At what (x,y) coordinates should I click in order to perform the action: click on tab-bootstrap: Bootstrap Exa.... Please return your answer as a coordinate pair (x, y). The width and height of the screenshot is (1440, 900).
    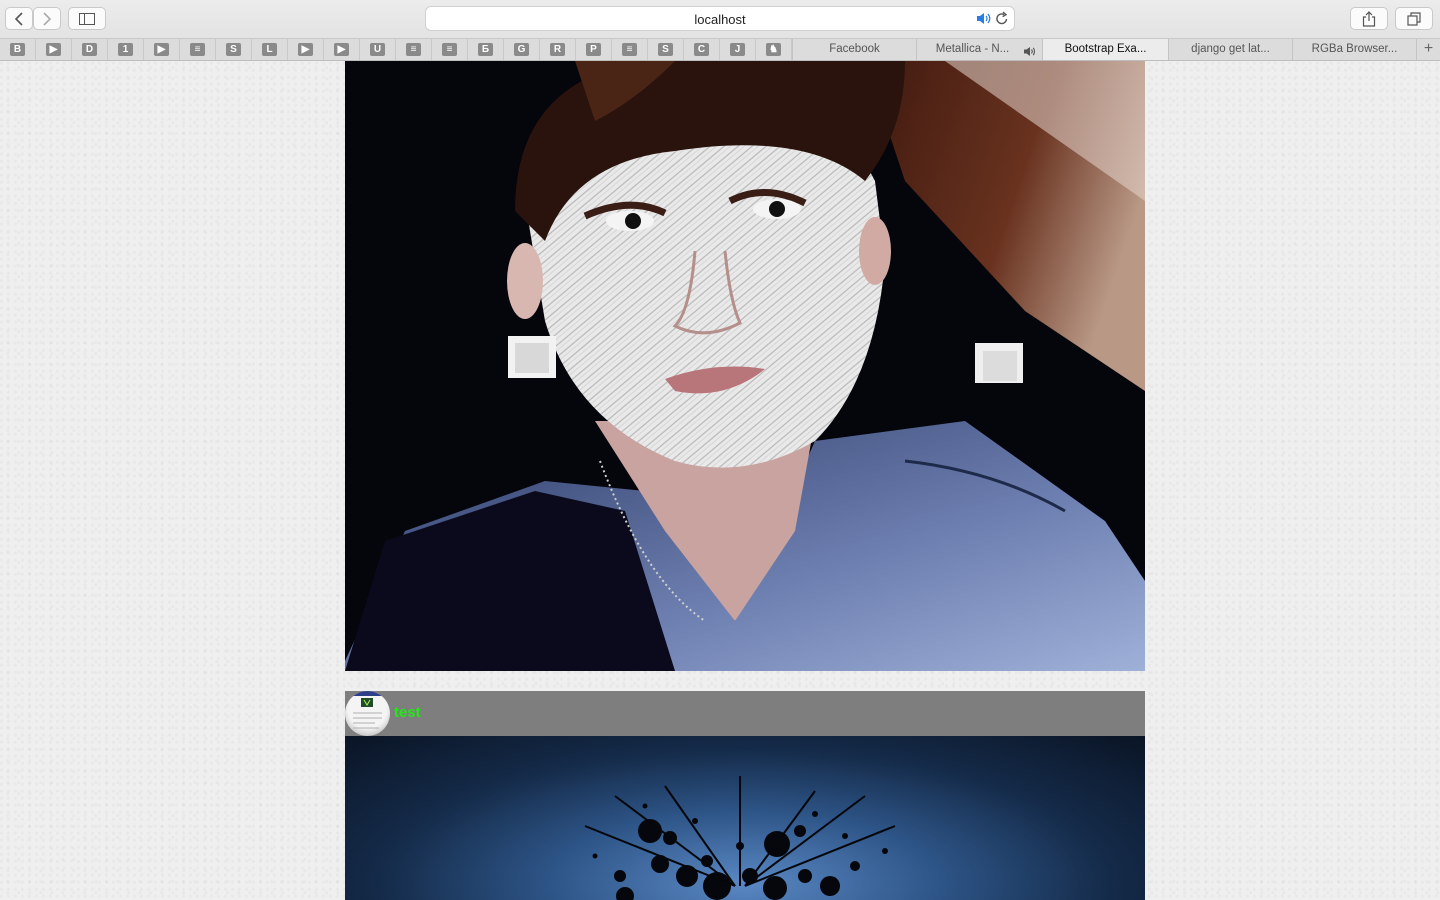
    Looking at the image, I should click on (1105, 49).